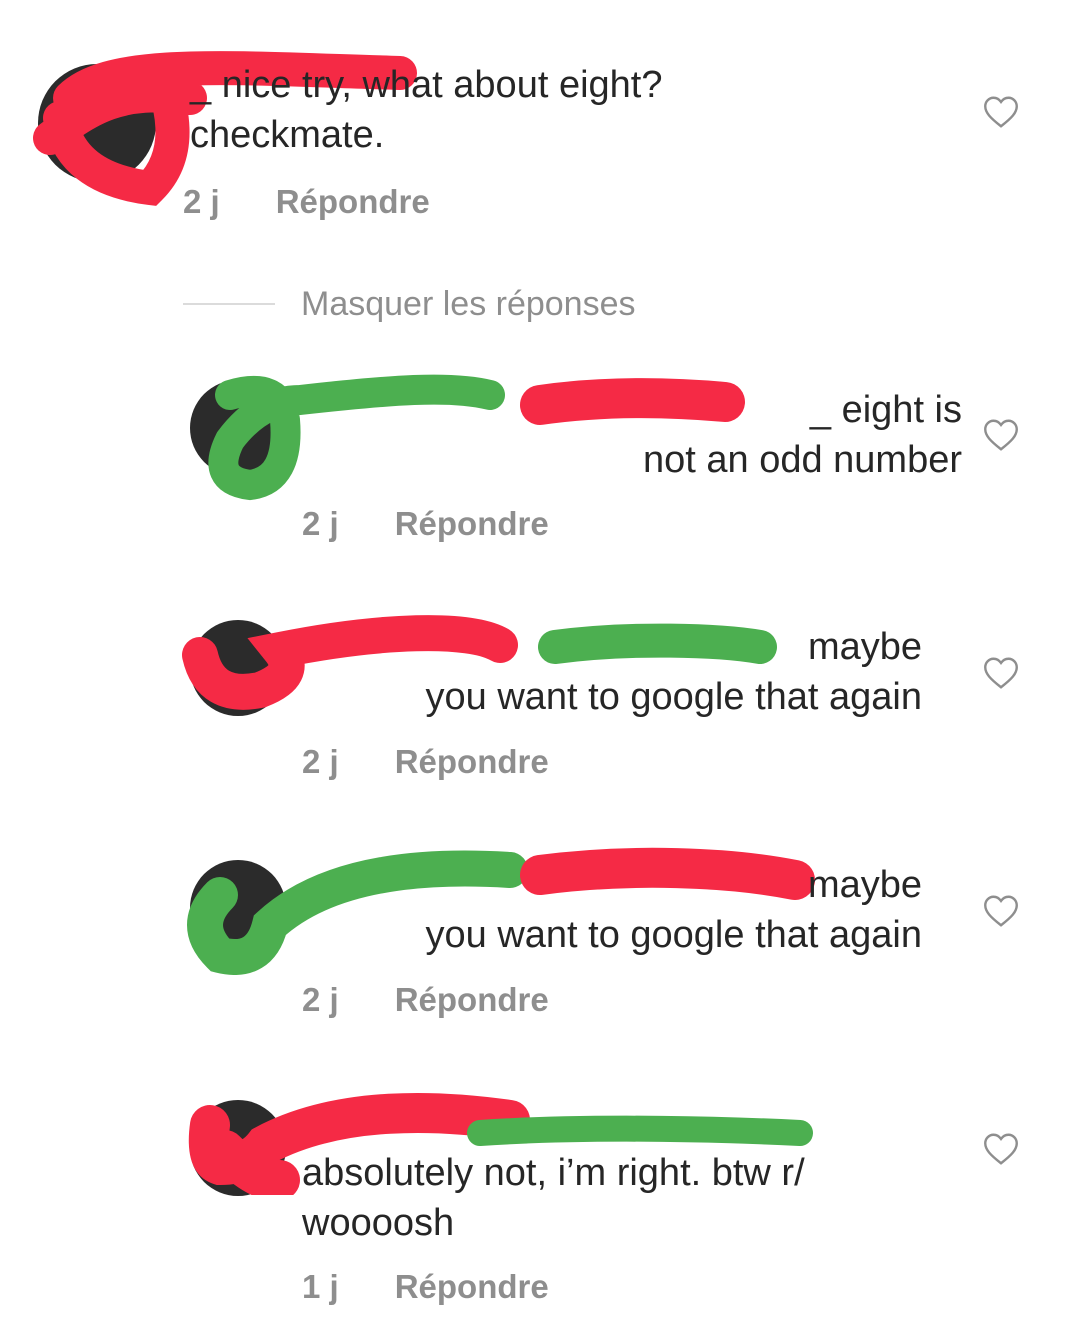  Describe the element at coordinates (229, 304) in the screenshot. I see `divider` at that location.